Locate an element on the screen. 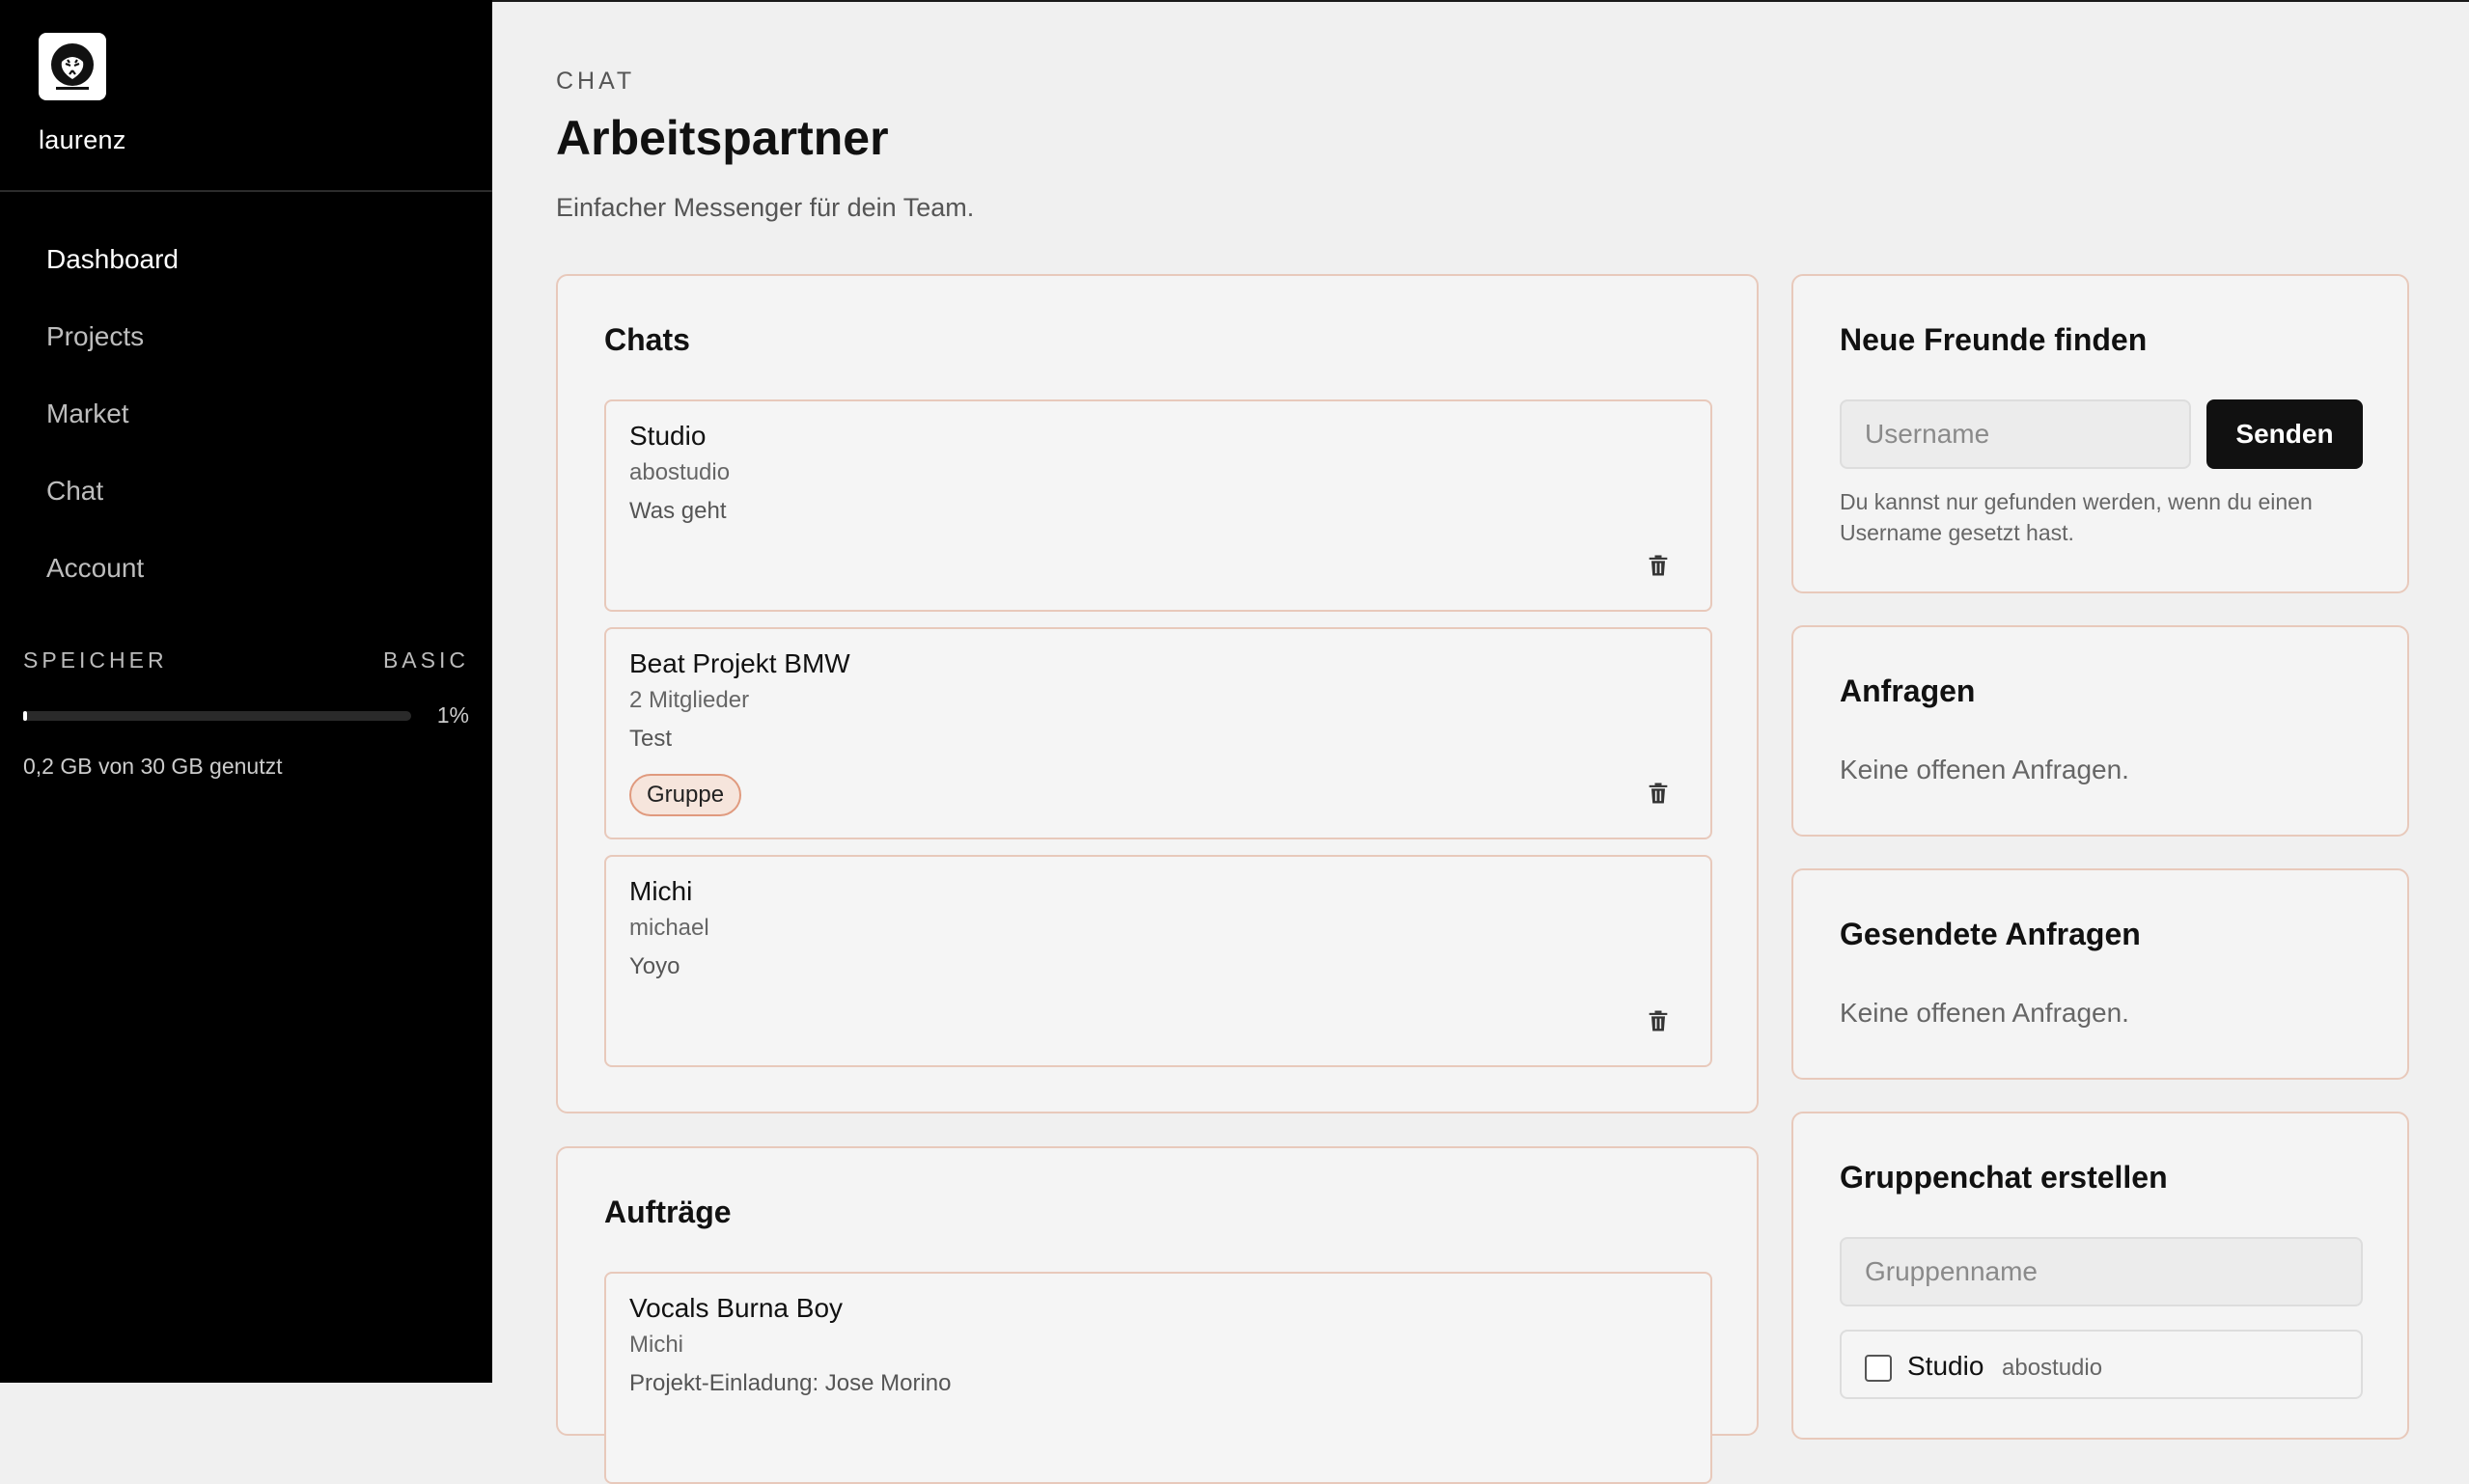  order-name: Vocals Burna Boy is located at coordinates (736, 1308).